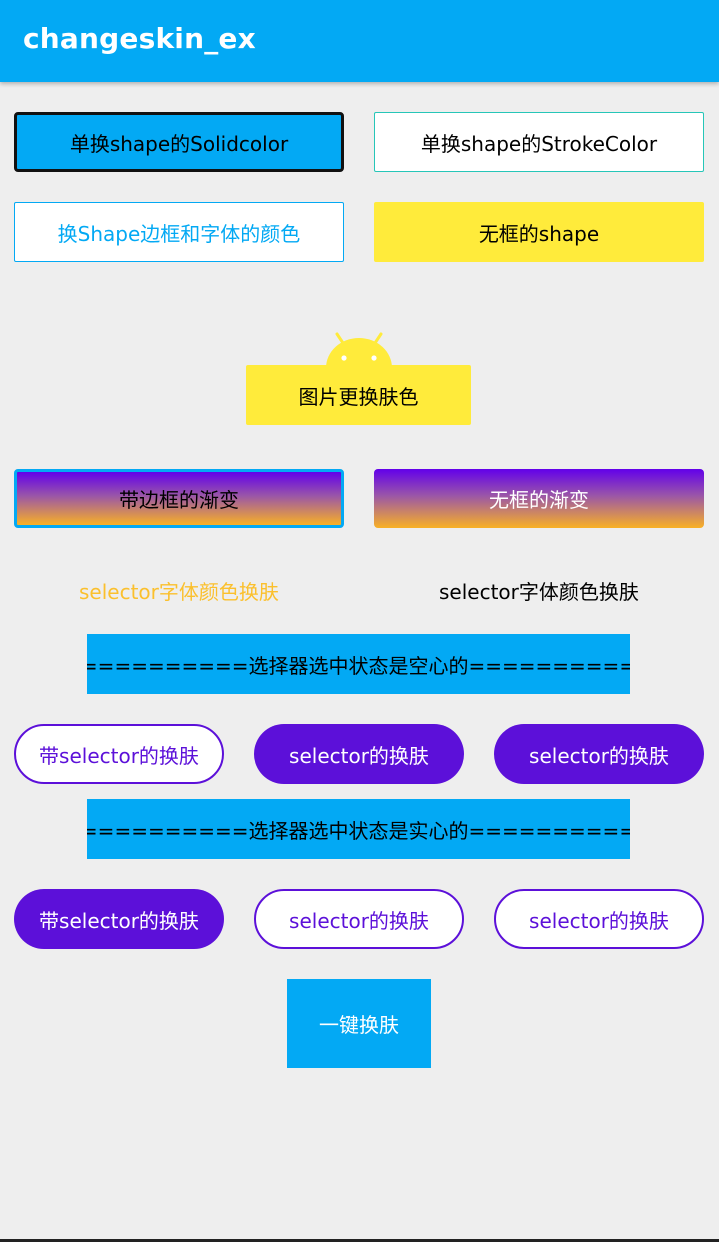 Image resolution: width=719 pixels, height=1242 pixels. I want to click on image-skin-button: 图片更换肤色, so click(358, 395).